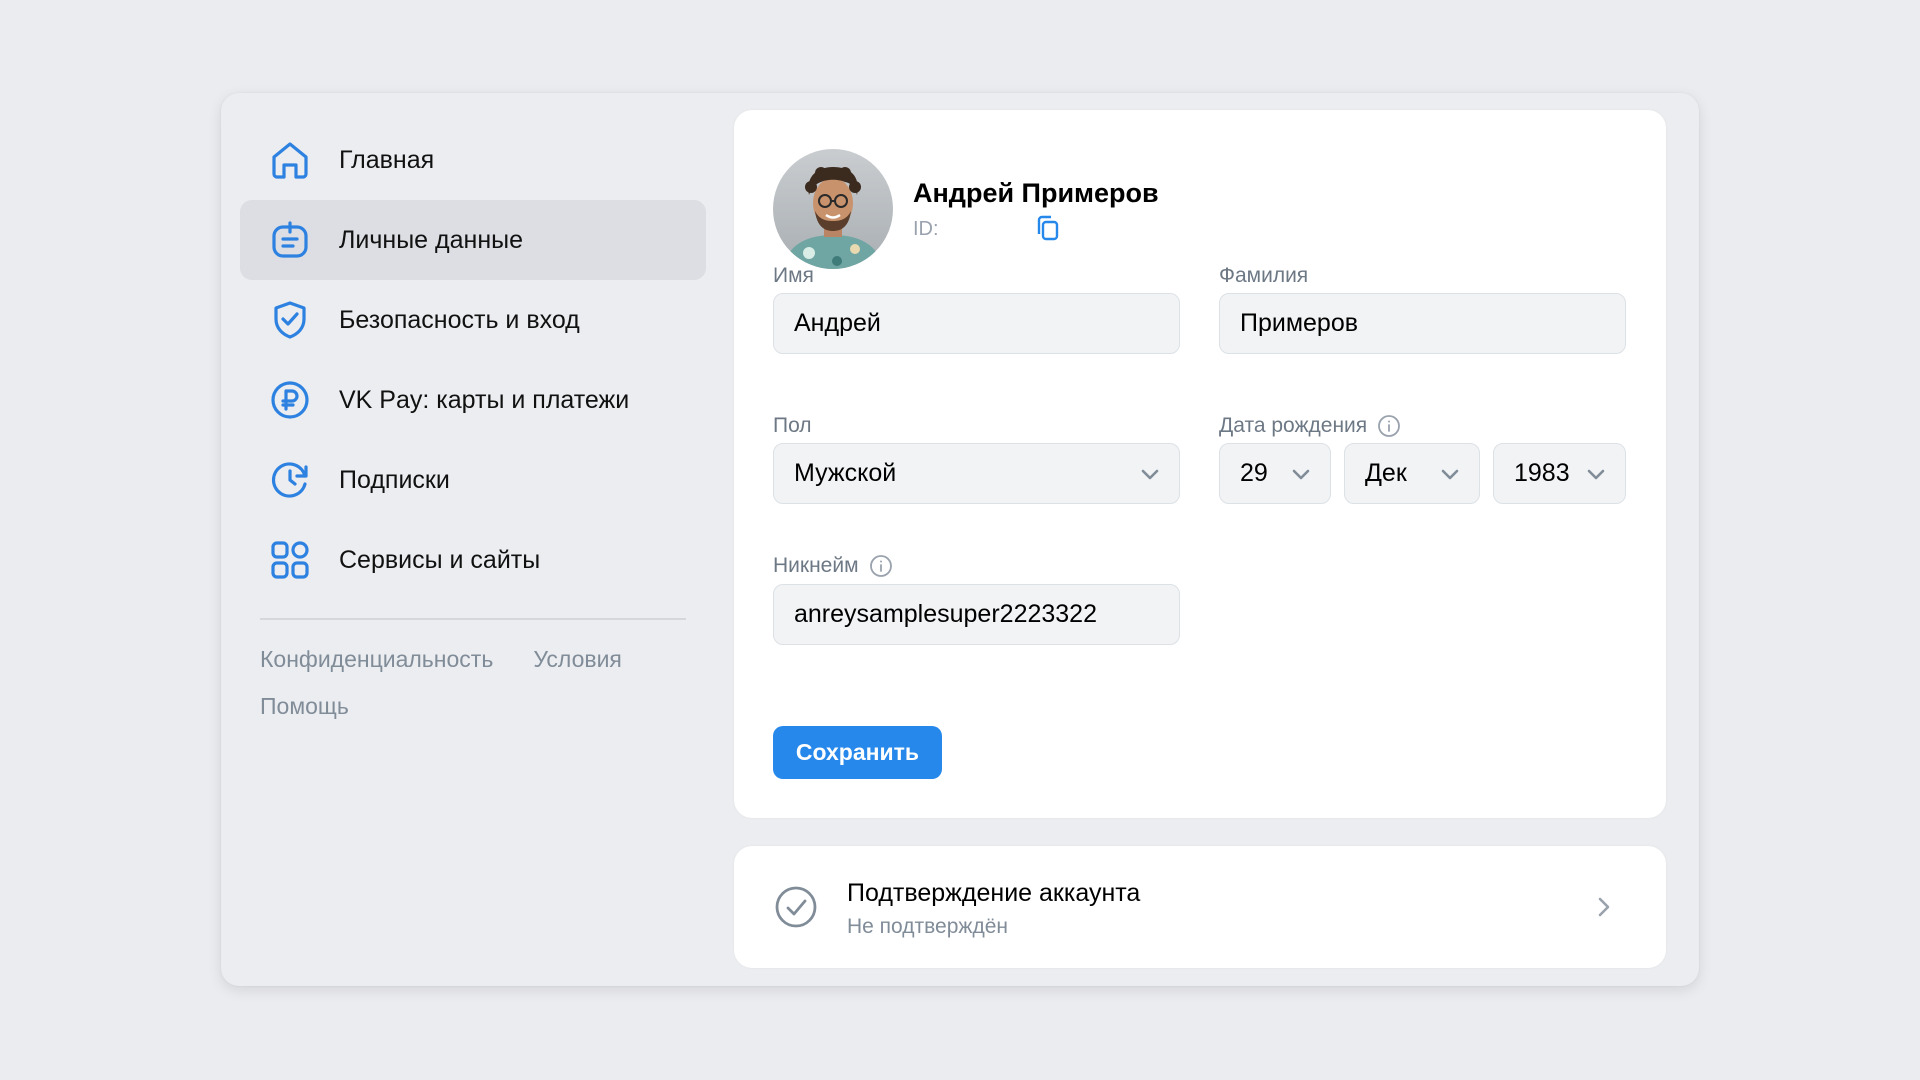 Image resolution: width=1920 pixels, height=1080 pixels. Describe the element at coordinates (394, 479) in the screenshot. I see `sidebar-item-label: Подписки` at that location.